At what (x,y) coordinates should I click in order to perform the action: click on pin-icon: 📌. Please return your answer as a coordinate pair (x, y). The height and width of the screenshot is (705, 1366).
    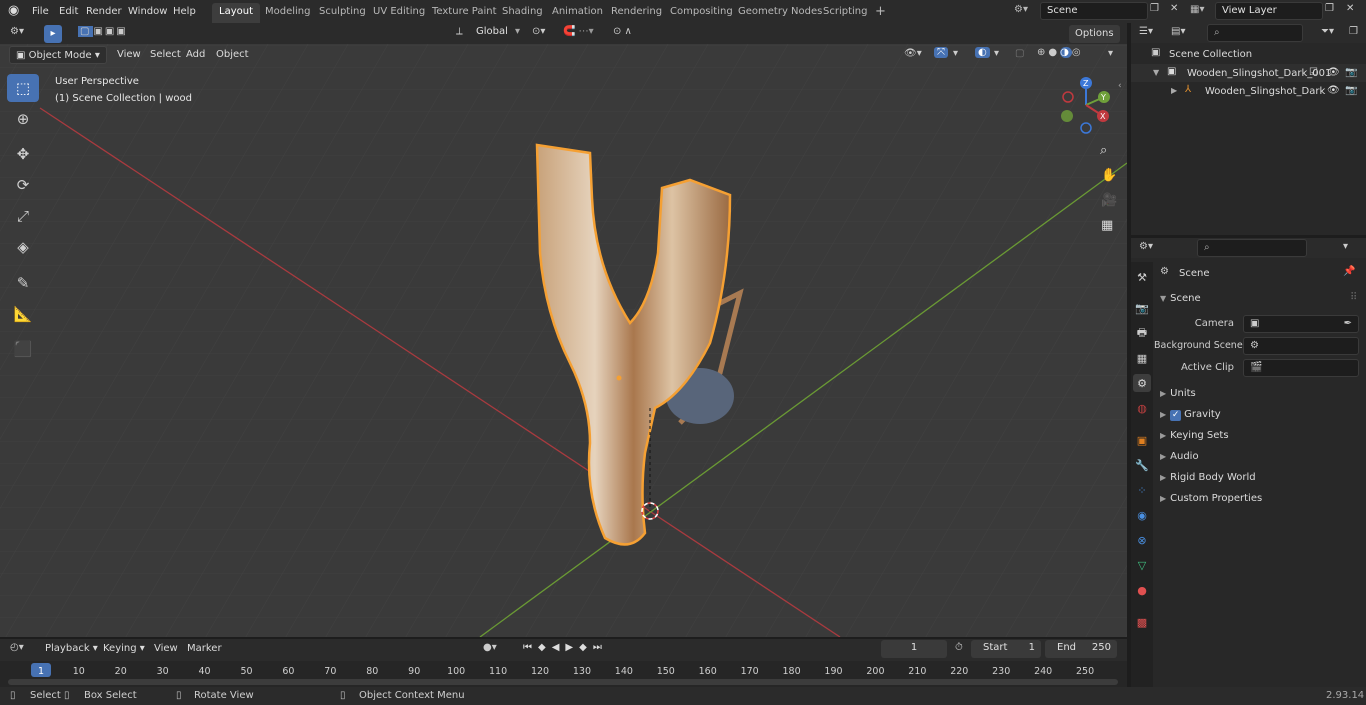
    Looking at the image, I should click on (1349, 271).